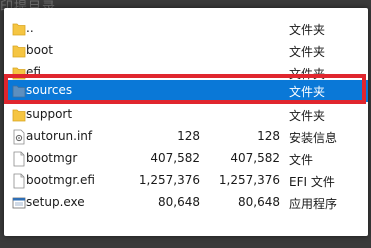 This screenshot has width=371, height=248. What do you see at coordinates (312, 182) in the screenshot?
I see `file-type: EFI 文件` at bounding box center [312, 182].